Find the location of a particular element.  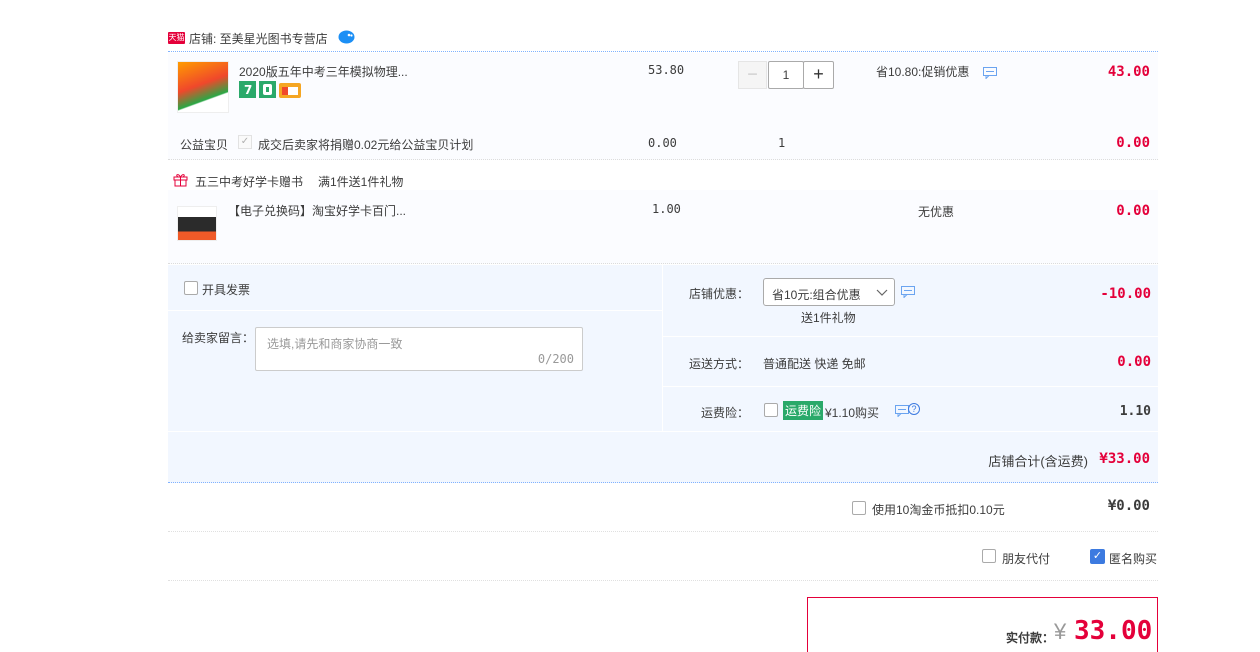

shipping-fee: 0.00 is located at coordinates (1134, 362).